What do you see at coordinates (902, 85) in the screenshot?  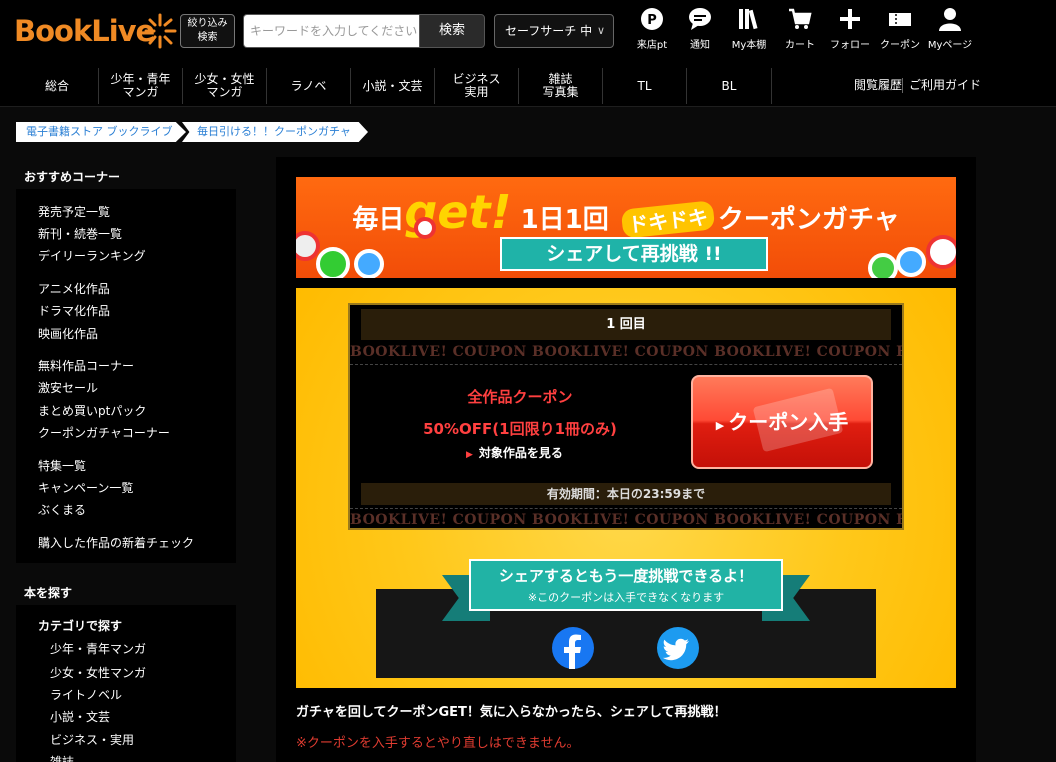 I see `nav-divider` at bounding box center [902, 85].